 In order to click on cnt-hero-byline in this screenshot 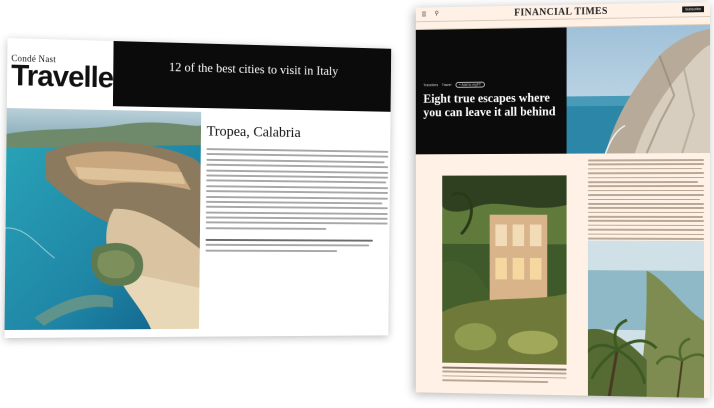, I will do `click(252, 93)`.